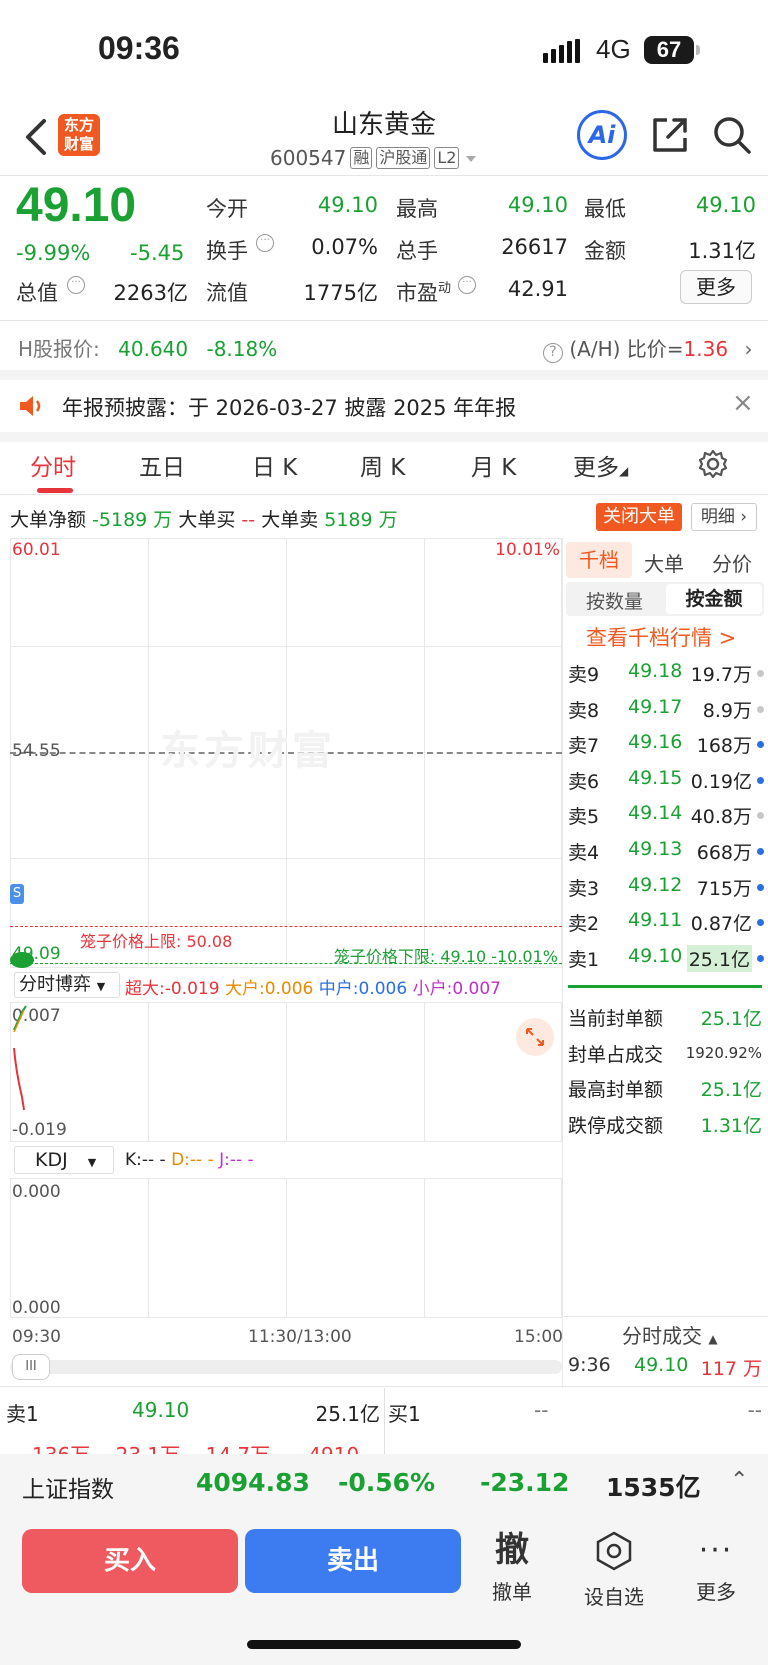 Image resolution: width=768 pixels, height=1665 pixels. Describe the element at coordinates (626, 349) in the screenshot. I see `ah-ratio-label: (A/H) 比价=` at that location.